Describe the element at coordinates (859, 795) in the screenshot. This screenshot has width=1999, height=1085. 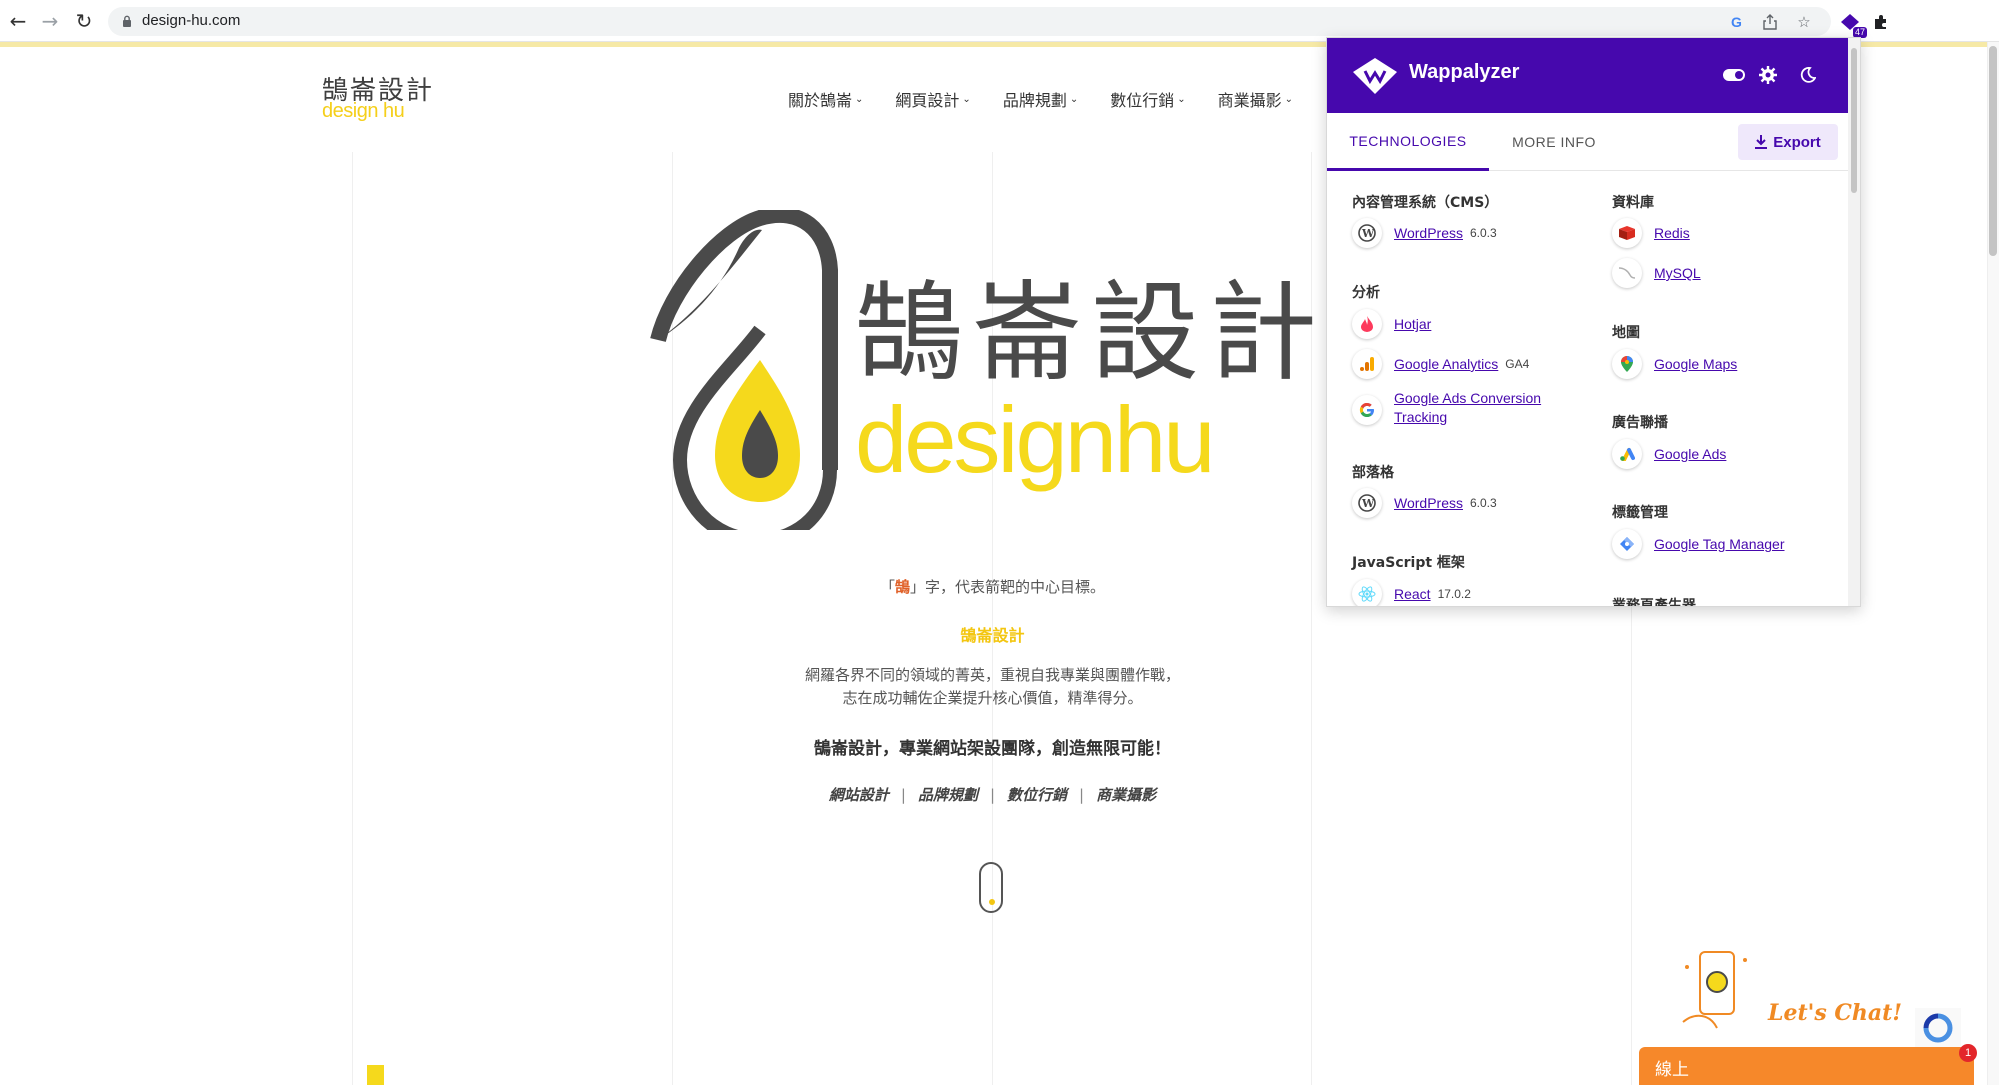
I see `service-link-web: 網站設計` at that location.